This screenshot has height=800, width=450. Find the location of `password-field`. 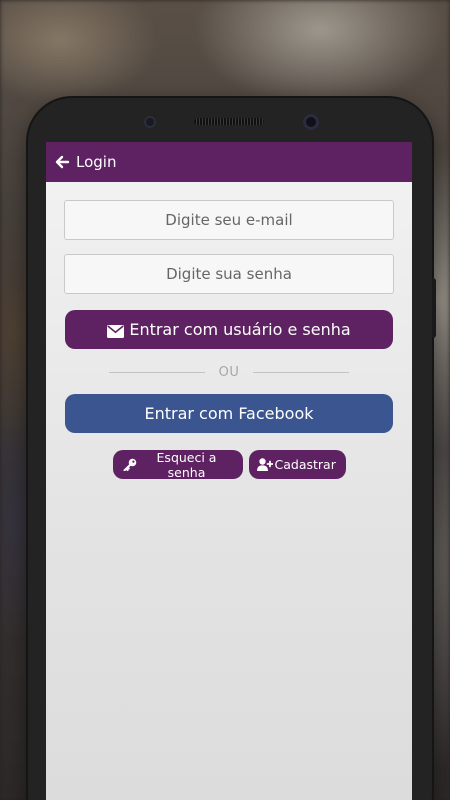

password-field is located at coordinates (229, 274).